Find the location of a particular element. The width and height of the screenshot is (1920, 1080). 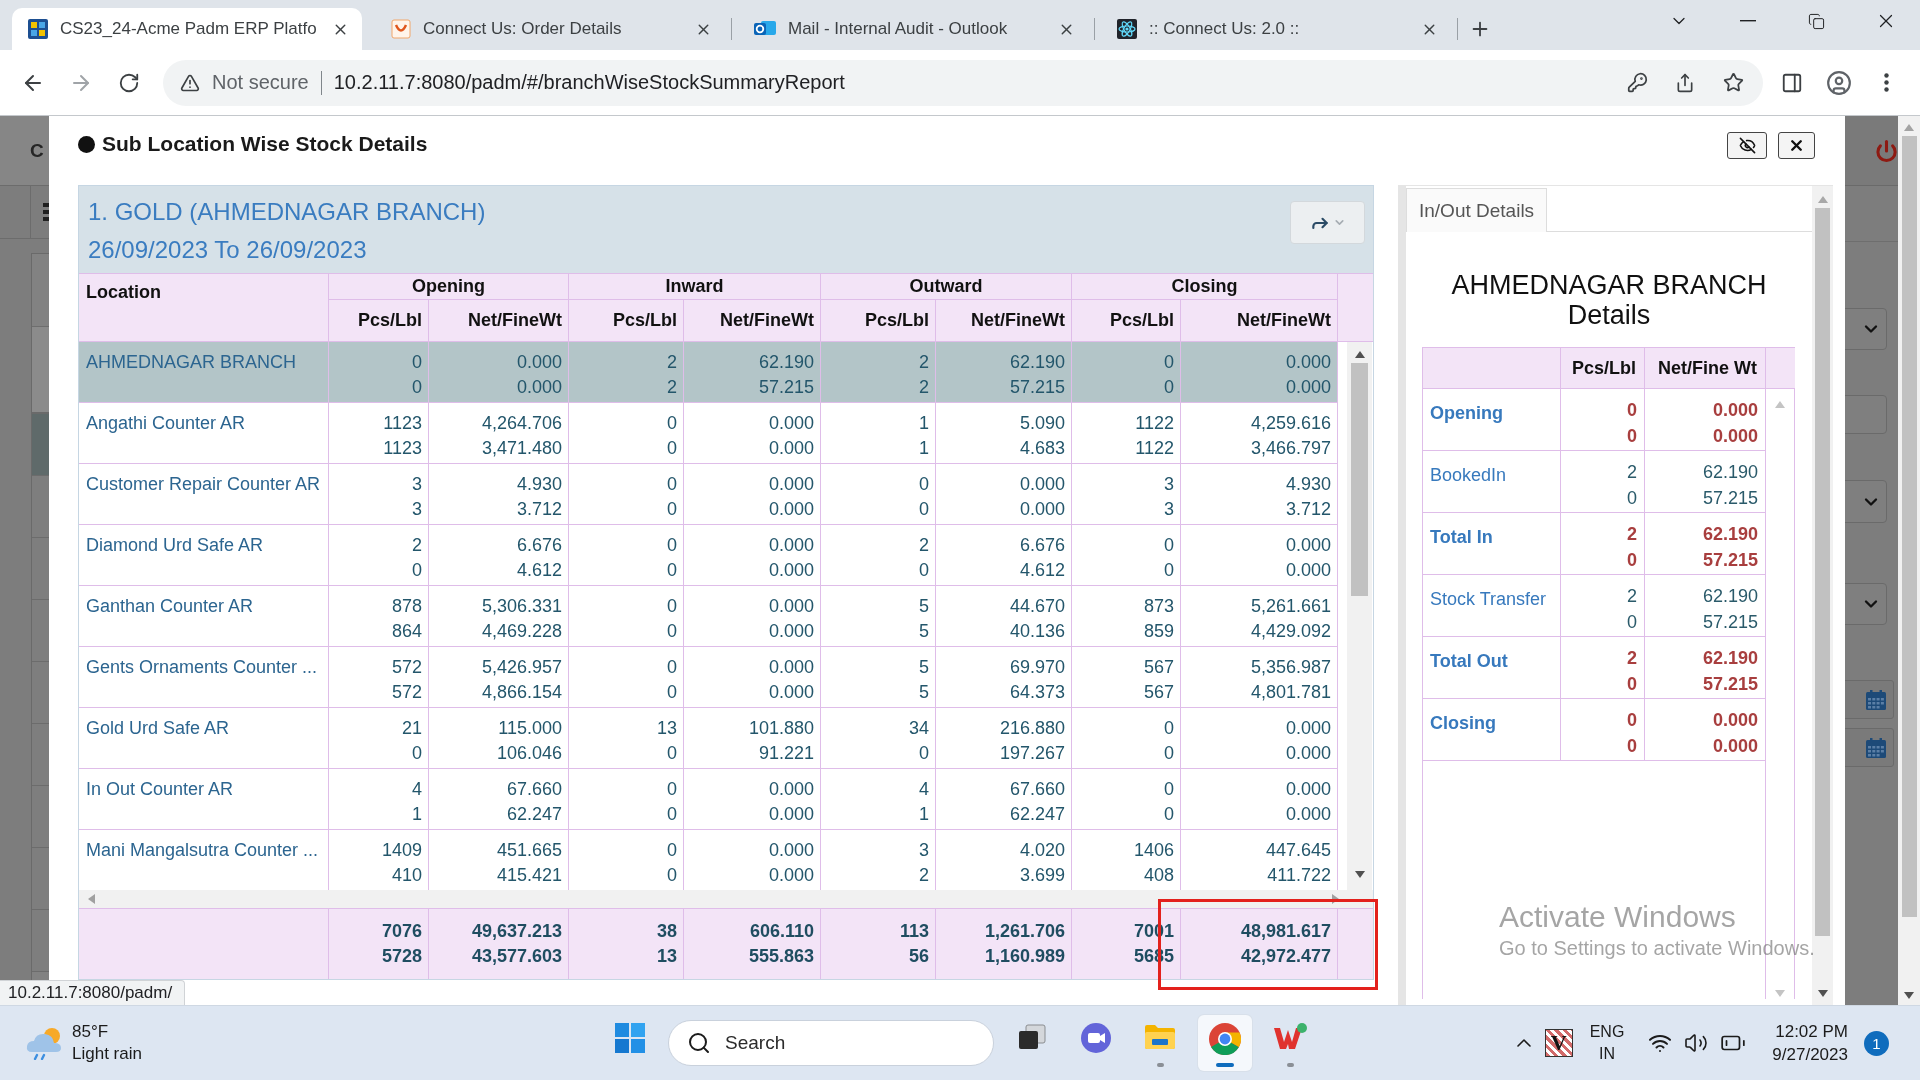

column-header: Pcs/Lbl is located at coordinates (1603, 368).